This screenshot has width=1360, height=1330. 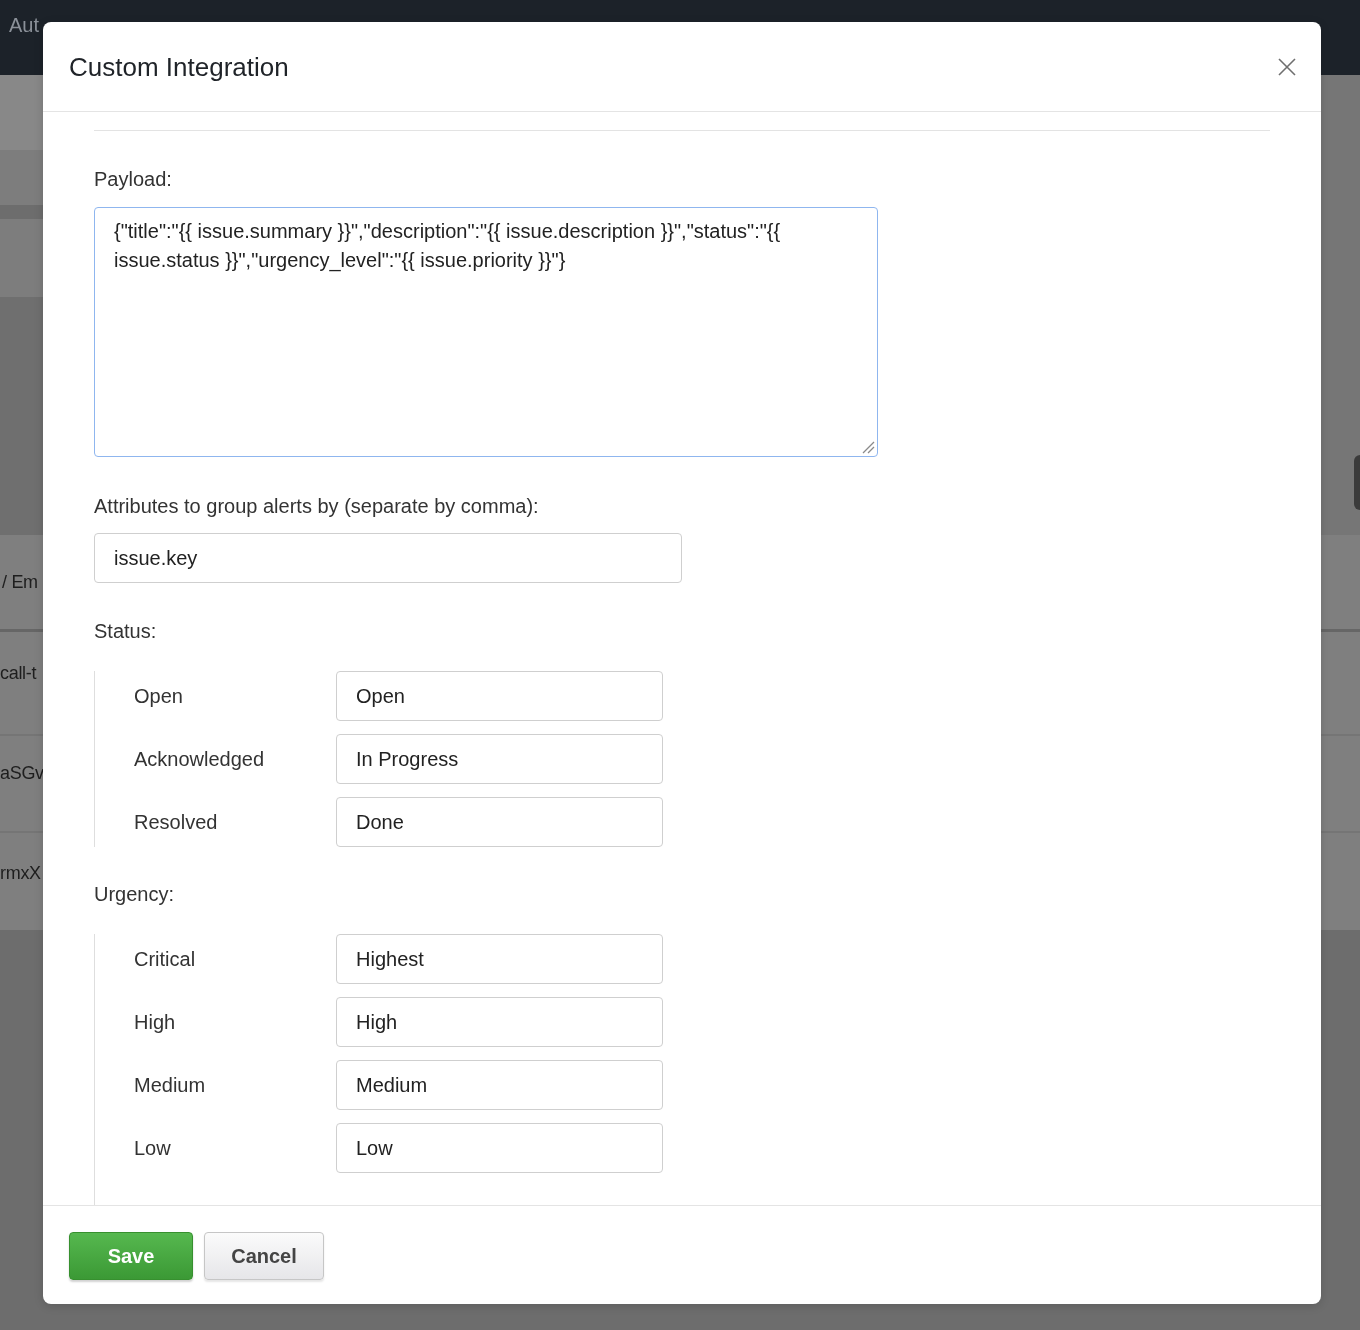 I want to click on input-field: Highest, so click(x=499, y=959).